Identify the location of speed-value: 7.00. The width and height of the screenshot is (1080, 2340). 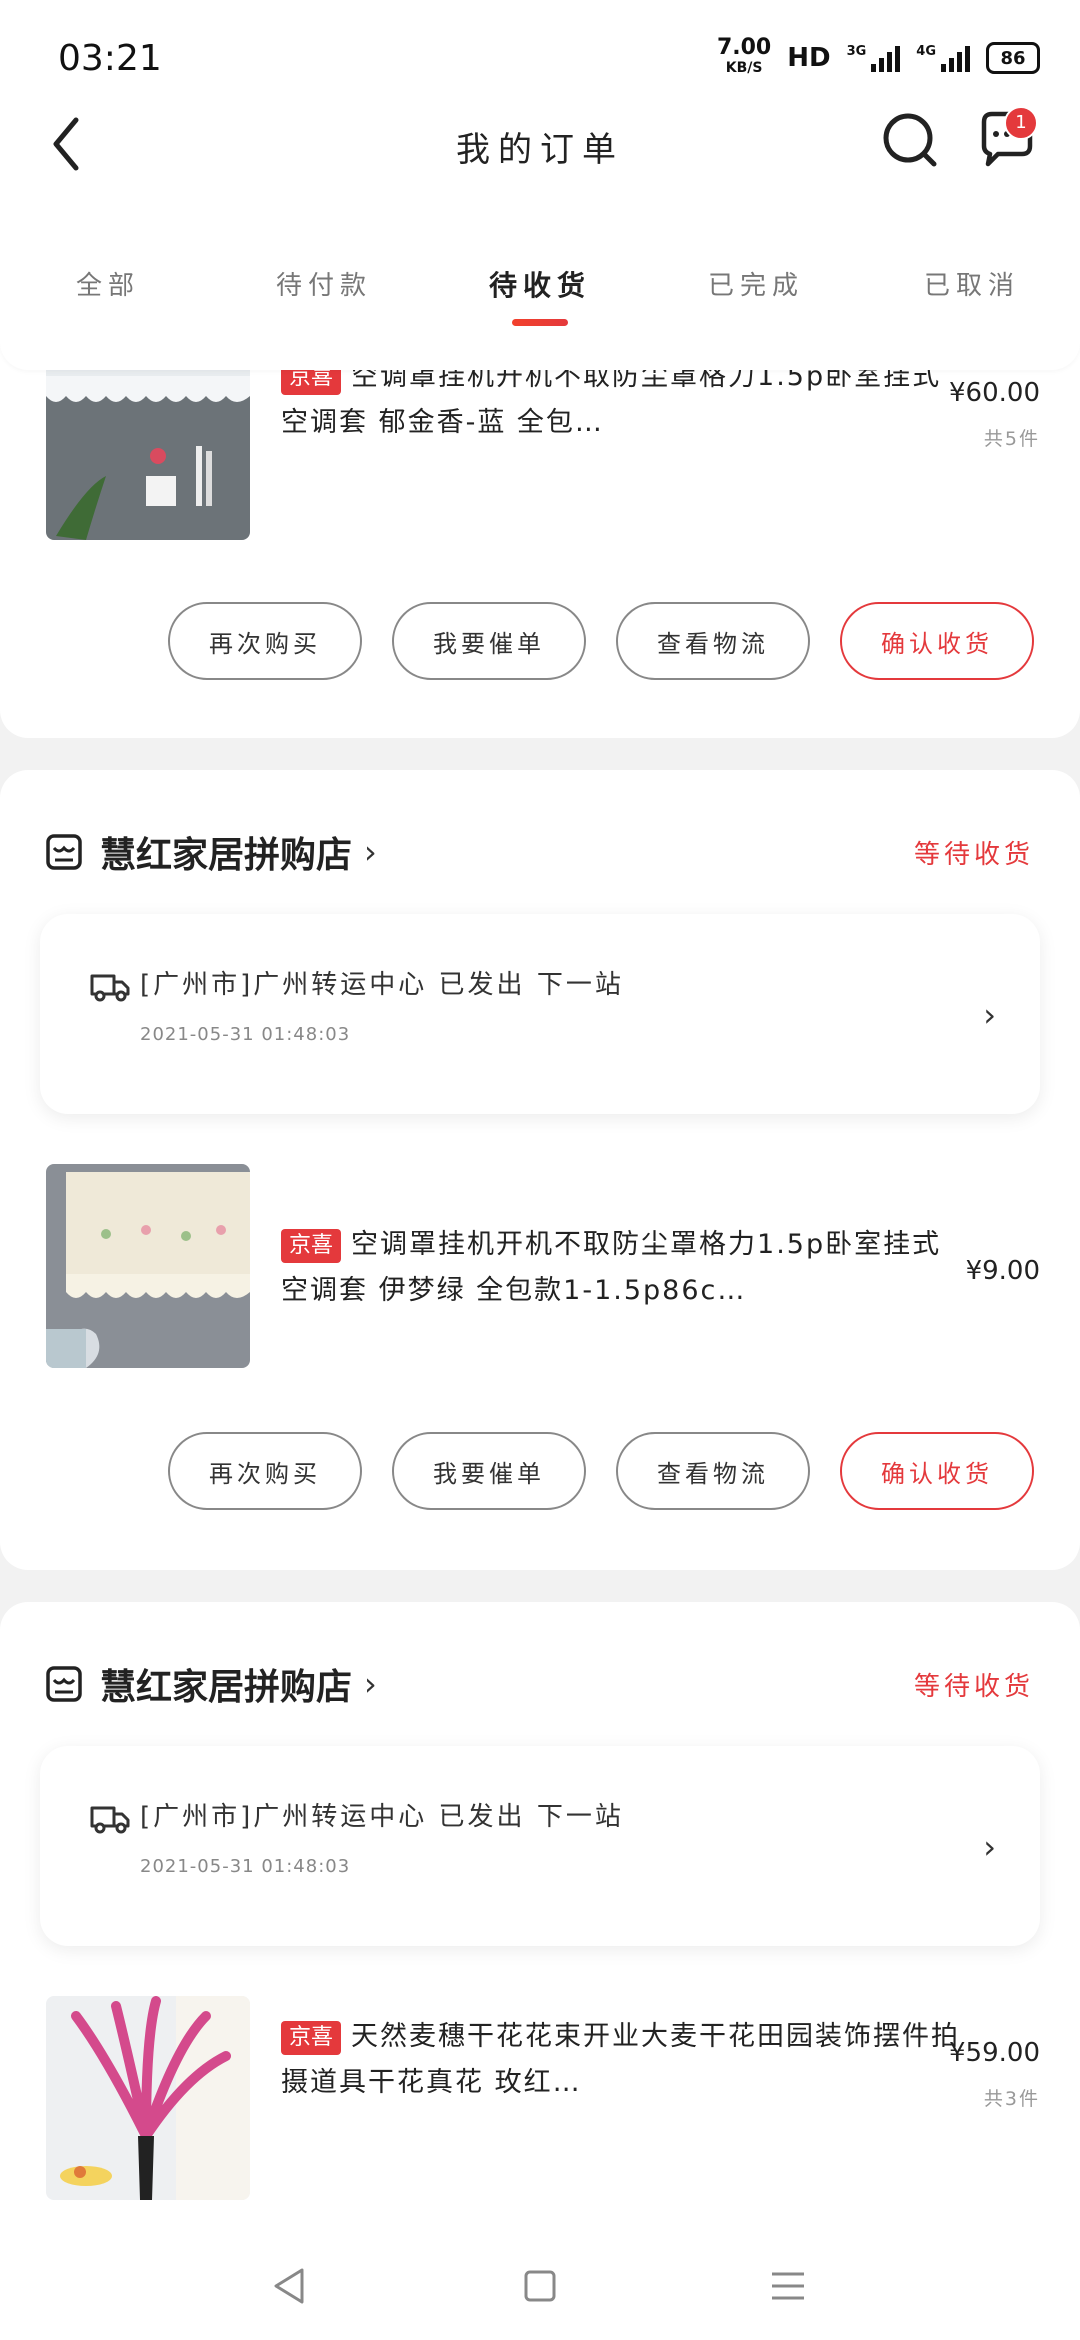
(744, 47).